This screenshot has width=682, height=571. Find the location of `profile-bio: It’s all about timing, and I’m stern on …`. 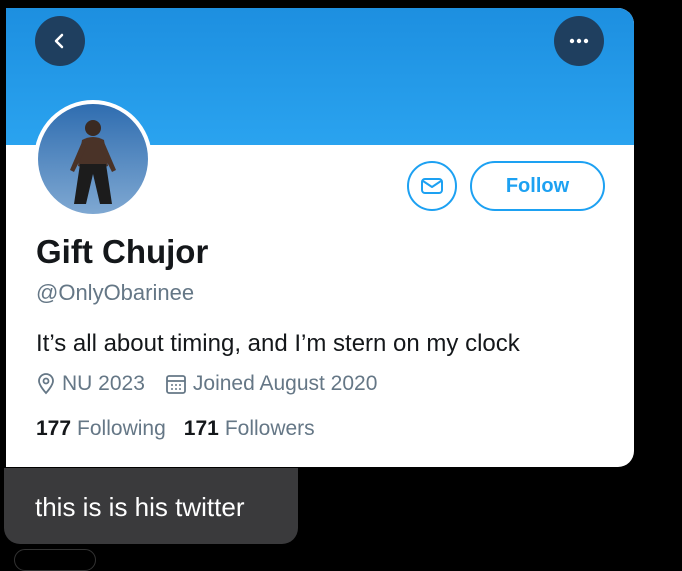

profile-bio: It’s all about timing, and I’m stern on … is located at coordinates (278, 343).